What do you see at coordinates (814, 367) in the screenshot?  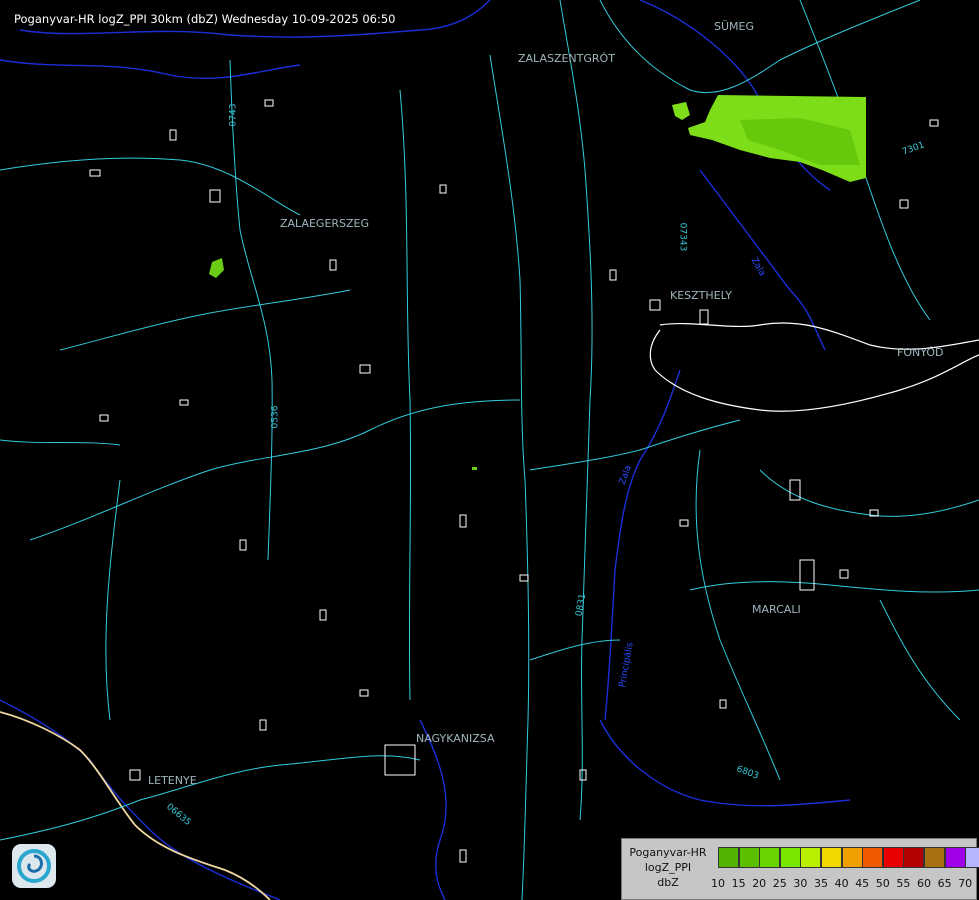 I see `lake-shore` at bounding box center [814, 367].